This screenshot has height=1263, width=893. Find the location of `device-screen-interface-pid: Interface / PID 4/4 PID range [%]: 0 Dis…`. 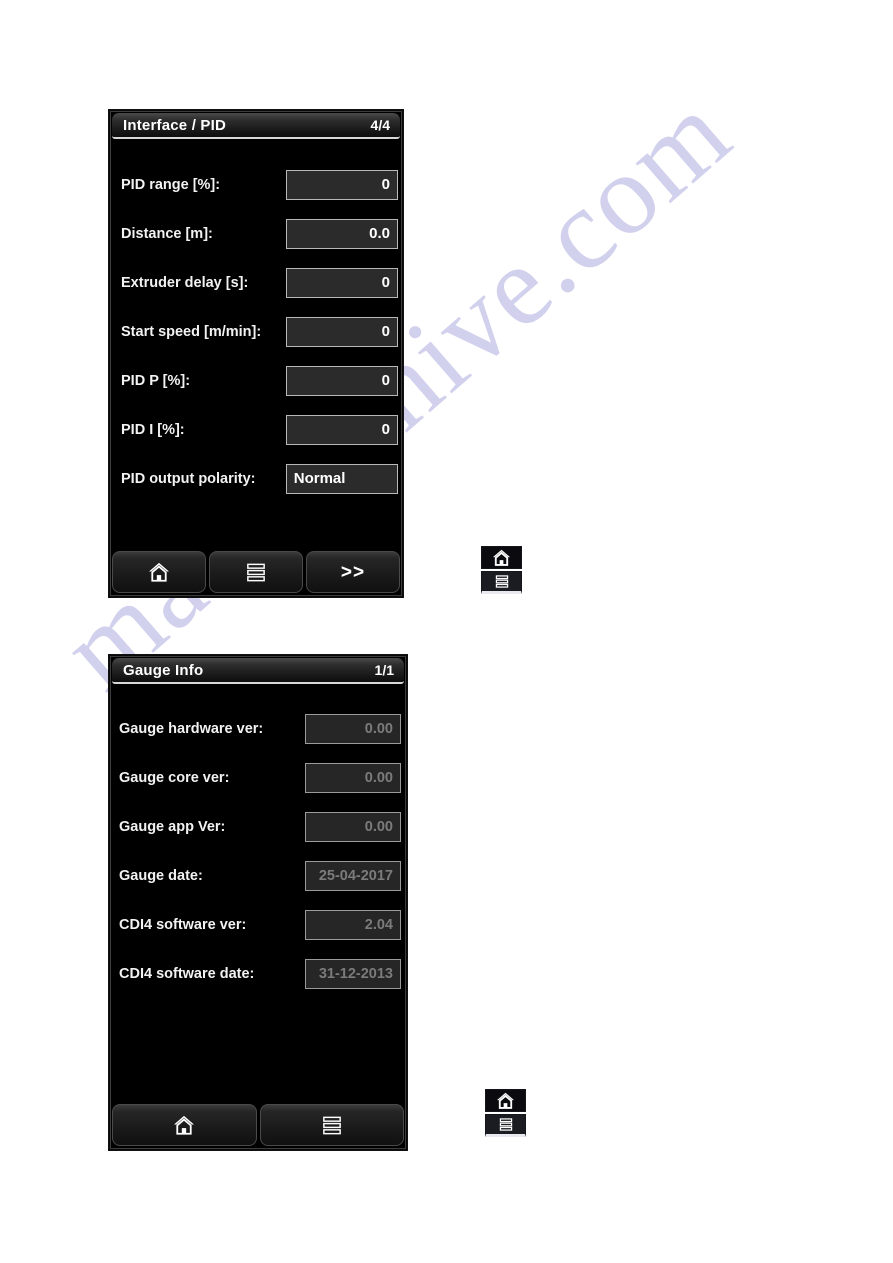

device-screen-interface-pid: Interface / PID 4/4 PID range [%]: 0 Dis… is located at coordinates (256, 353).